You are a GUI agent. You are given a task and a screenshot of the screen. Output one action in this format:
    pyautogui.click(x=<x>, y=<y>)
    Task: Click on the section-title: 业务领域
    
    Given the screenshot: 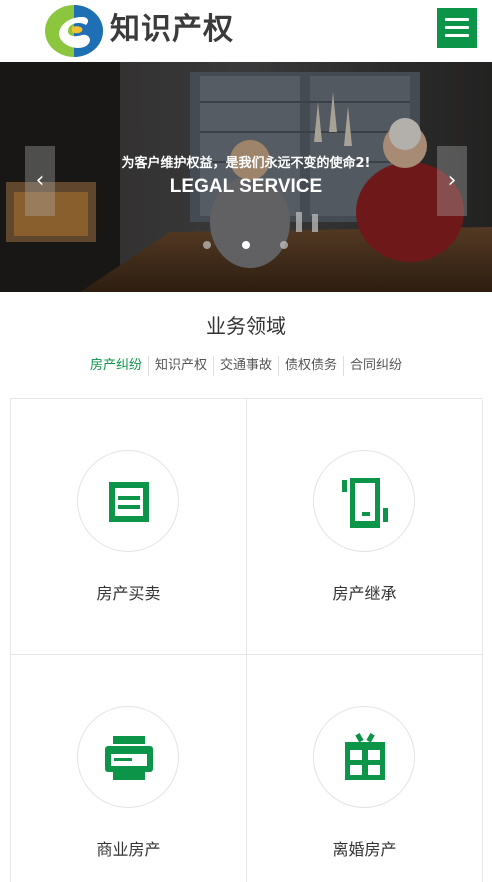 What is the action you would take?
    pyautogui.click(x=246, y=326)
    